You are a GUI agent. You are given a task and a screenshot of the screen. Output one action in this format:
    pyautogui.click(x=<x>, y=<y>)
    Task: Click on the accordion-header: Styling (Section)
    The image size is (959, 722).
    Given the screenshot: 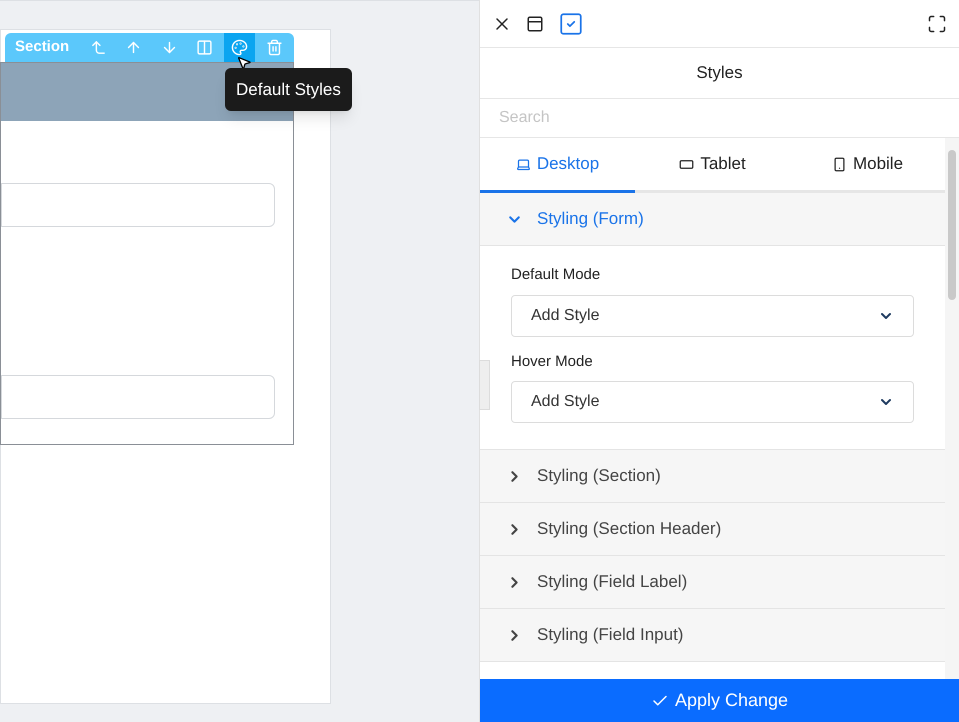 What is the action you would take?
    pyautogui.click(x=712, y=476)
    